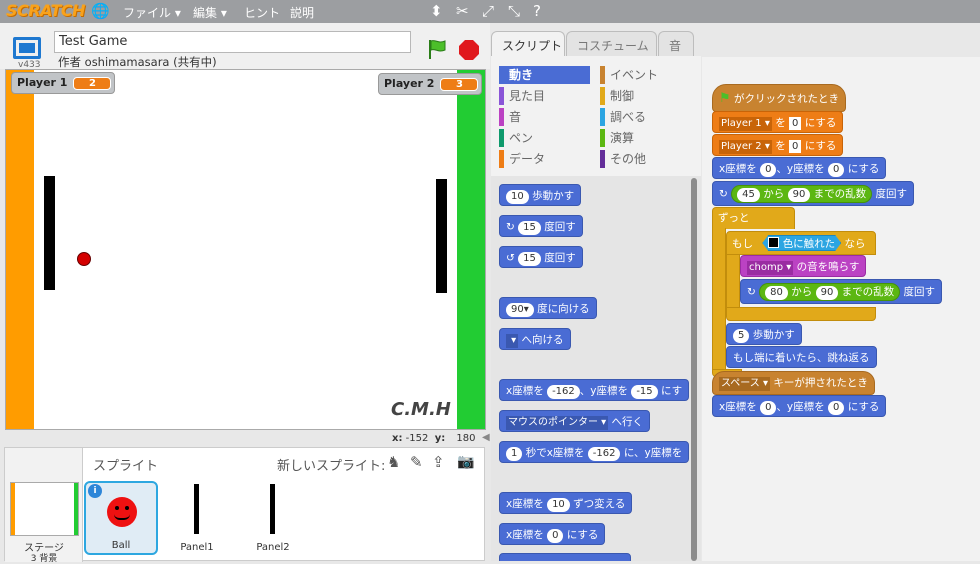 The image size is (980, 564). I want to click on category-sensing: 調べる, so click(645, 117).